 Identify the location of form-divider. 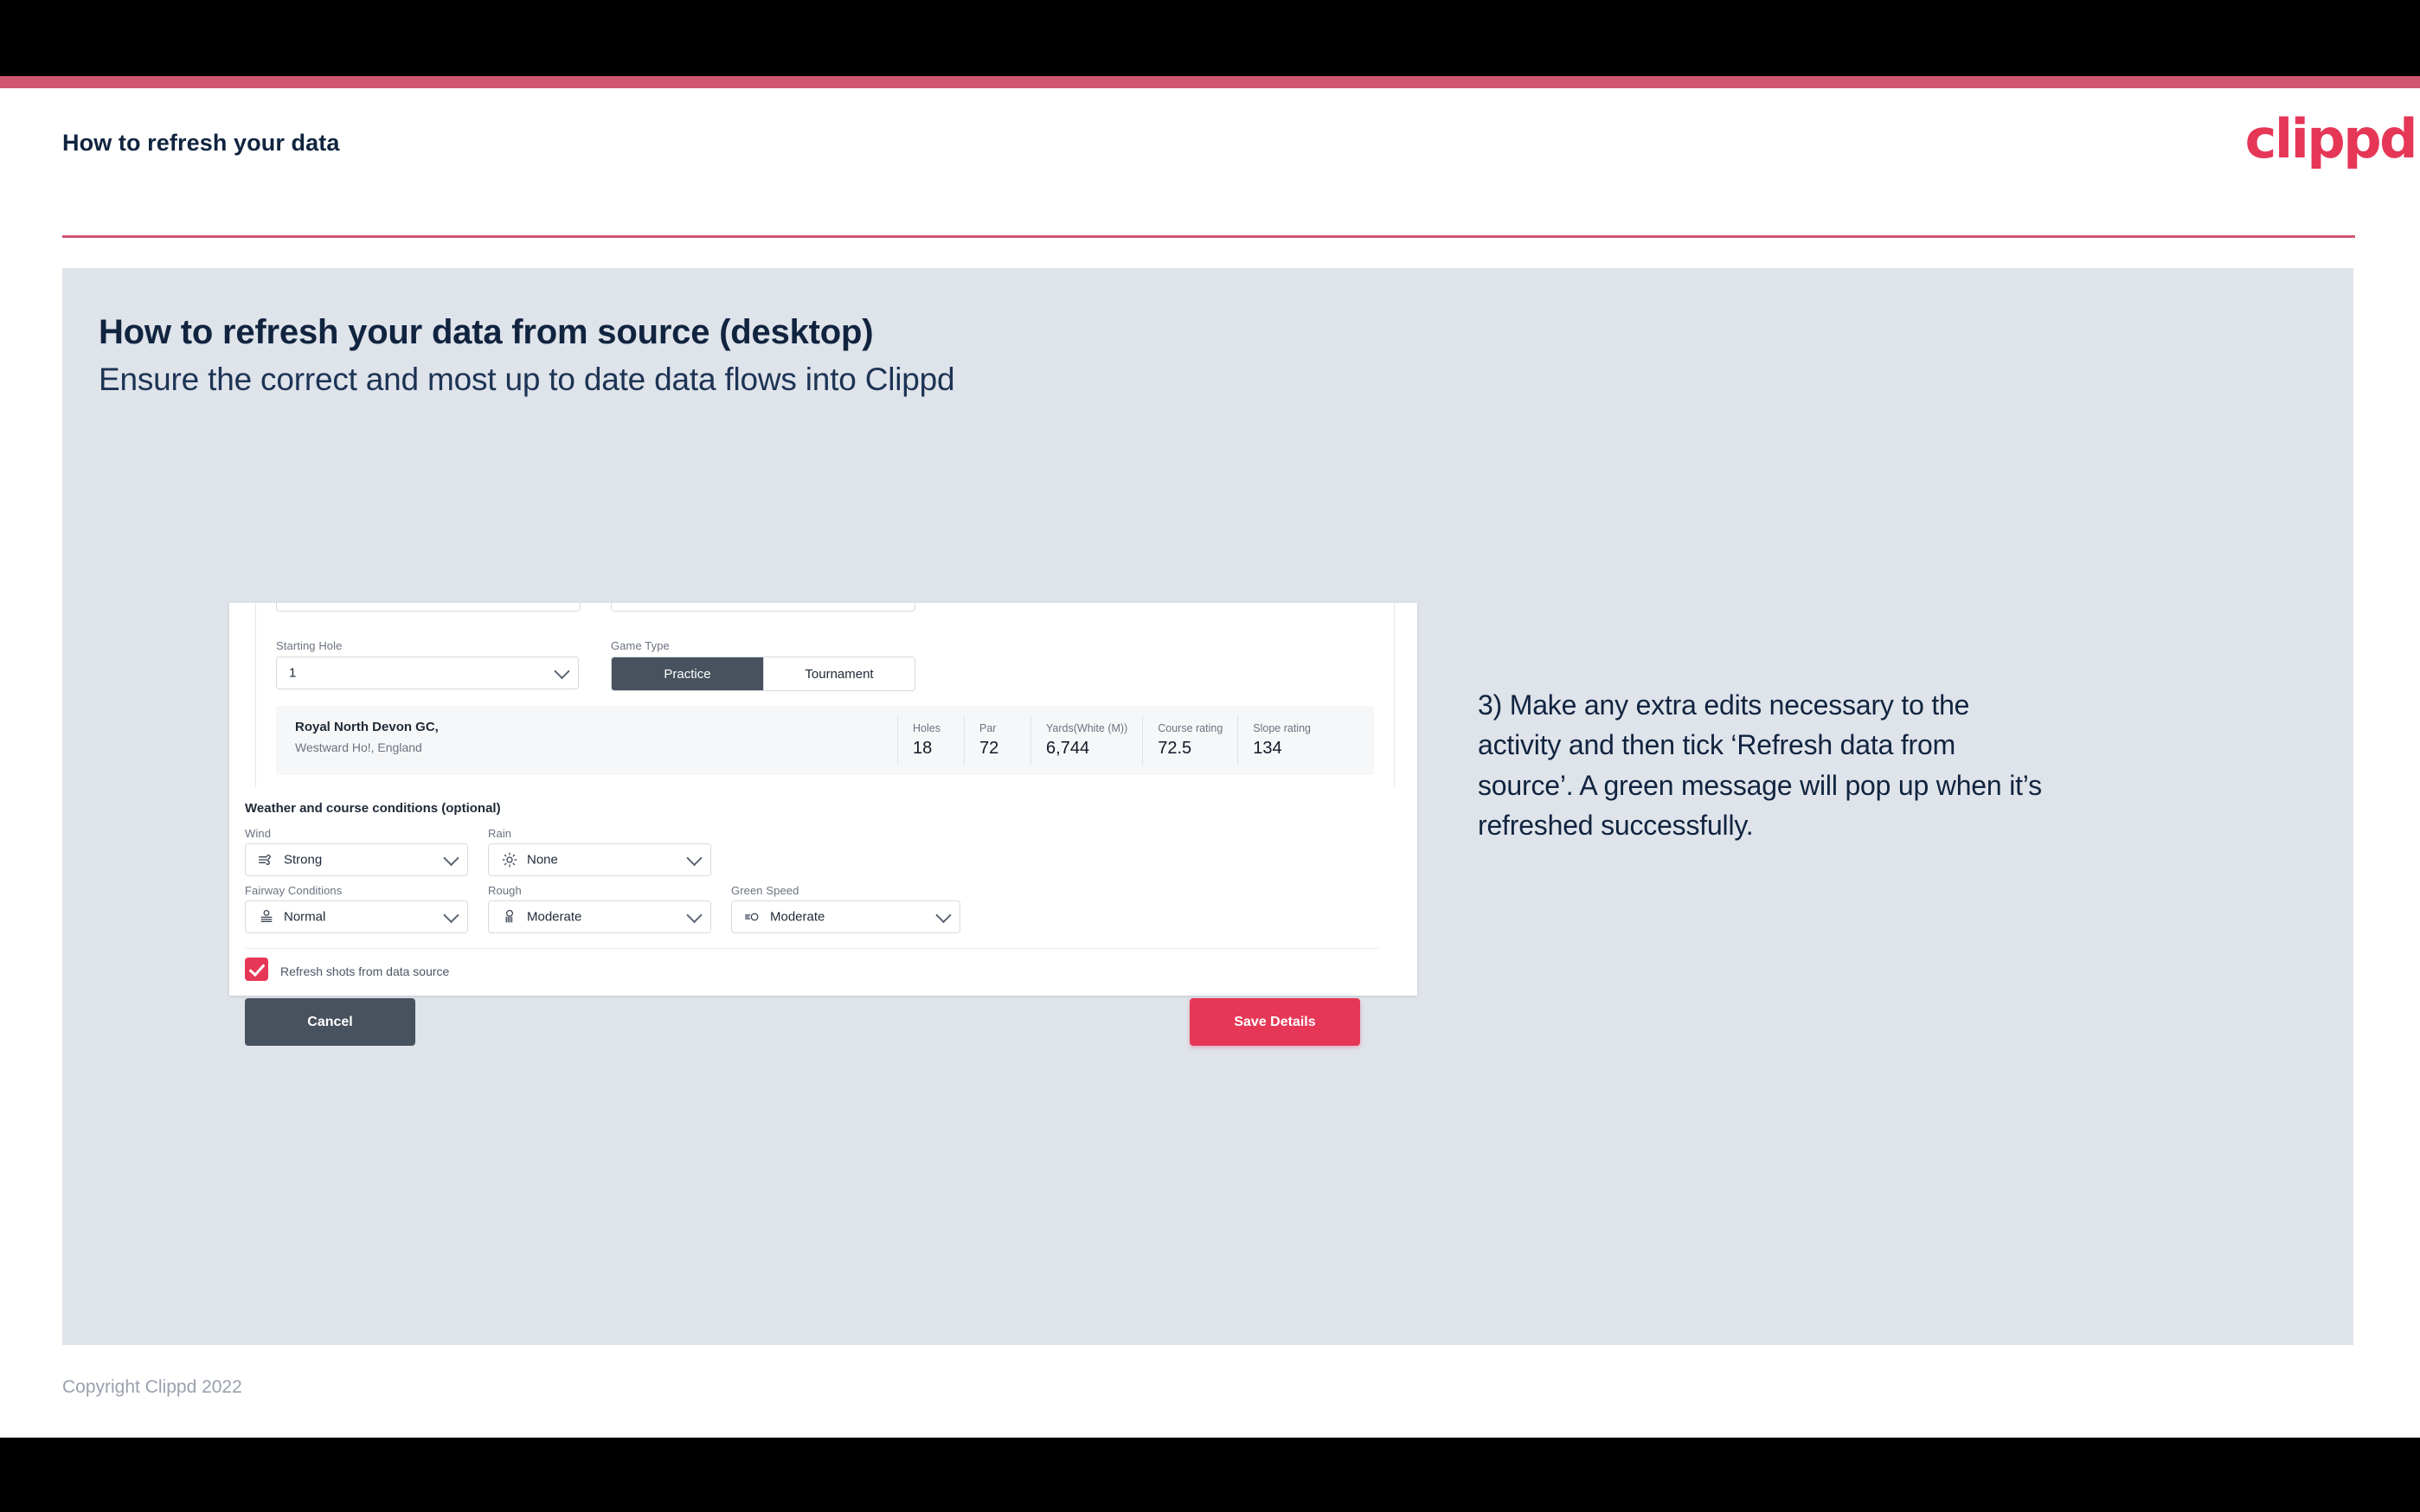
(811, 948).